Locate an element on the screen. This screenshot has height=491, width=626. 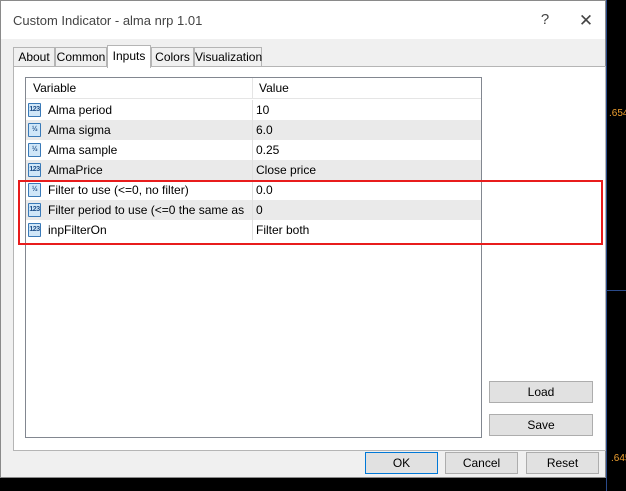
variable-value: 0.0 is located at coordinates (264, 190).